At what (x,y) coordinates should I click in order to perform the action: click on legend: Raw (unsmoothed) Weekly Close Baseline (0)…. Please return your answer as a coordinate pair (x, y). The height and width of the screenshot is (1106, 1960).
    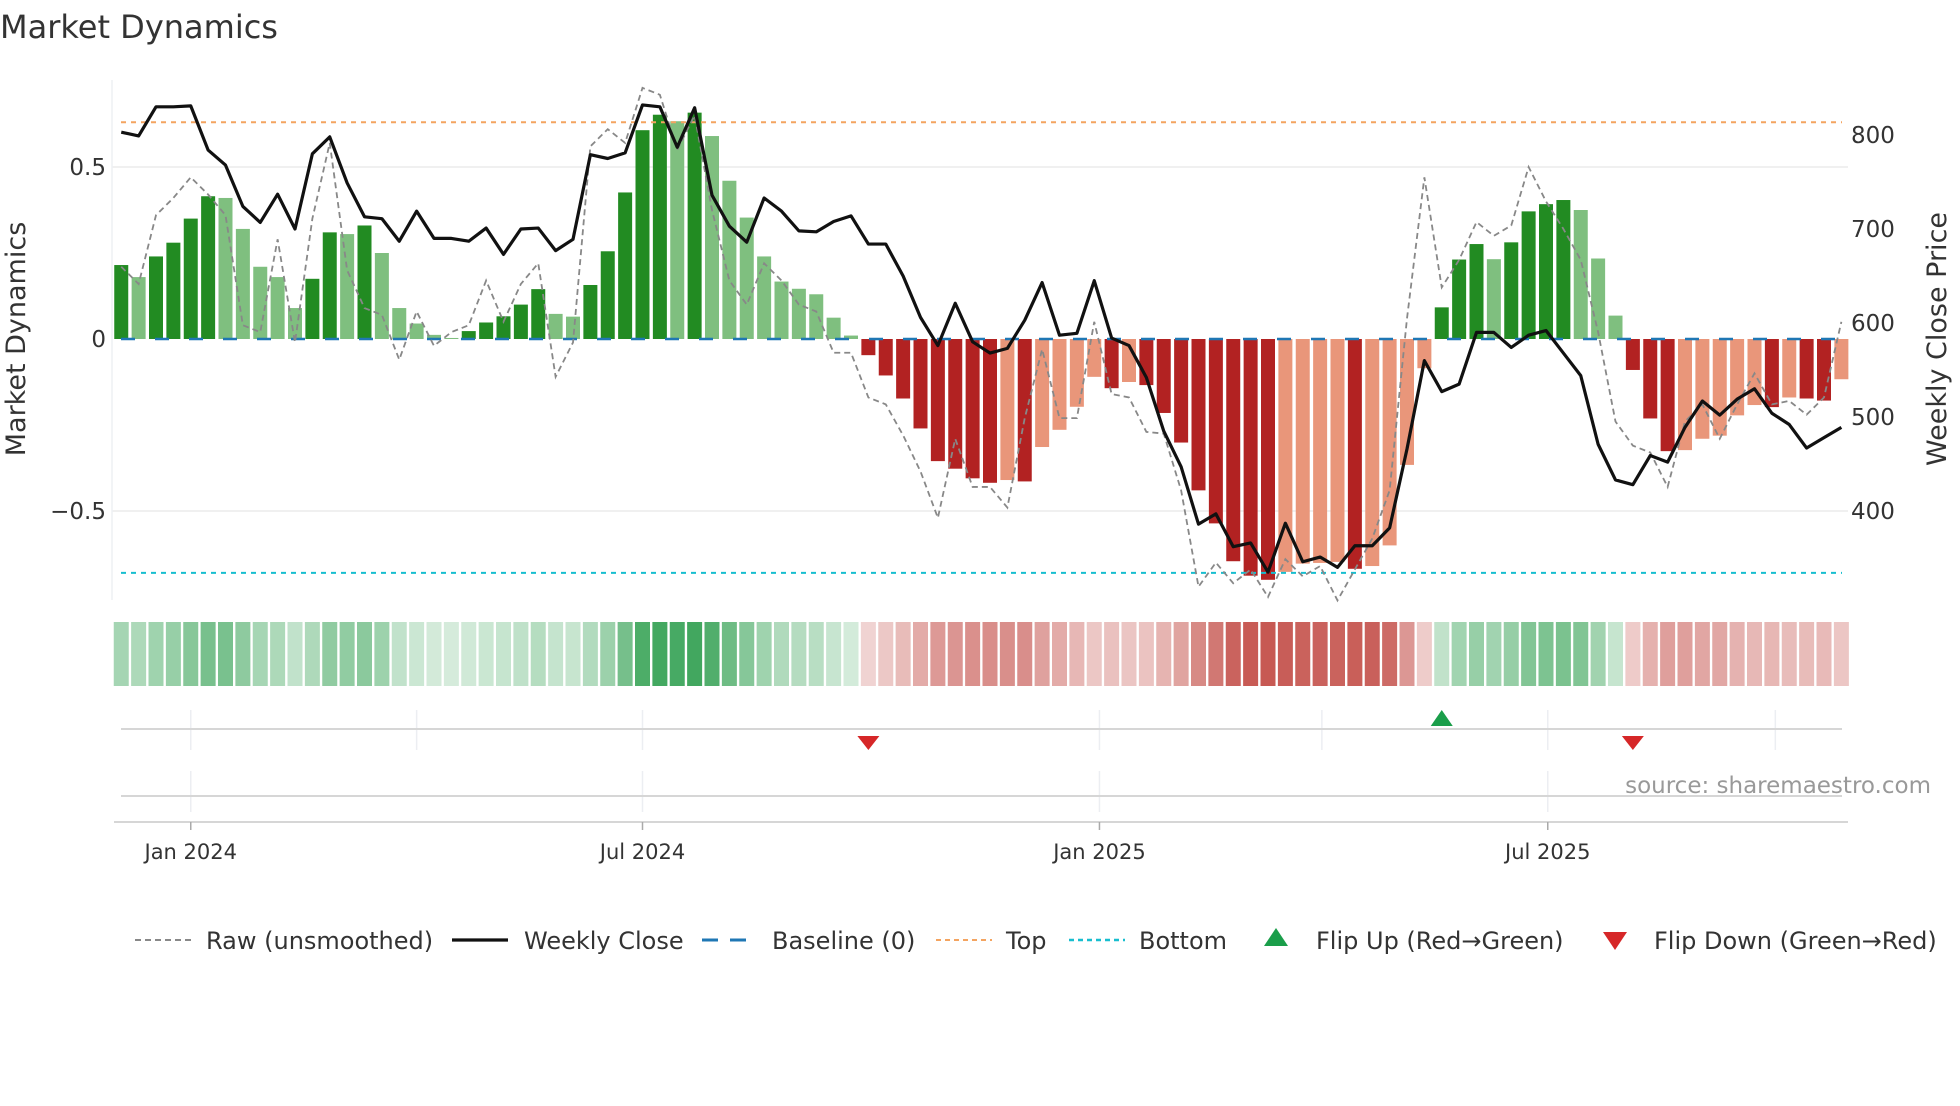
    Looking at the image, I should click on (1036, 941).